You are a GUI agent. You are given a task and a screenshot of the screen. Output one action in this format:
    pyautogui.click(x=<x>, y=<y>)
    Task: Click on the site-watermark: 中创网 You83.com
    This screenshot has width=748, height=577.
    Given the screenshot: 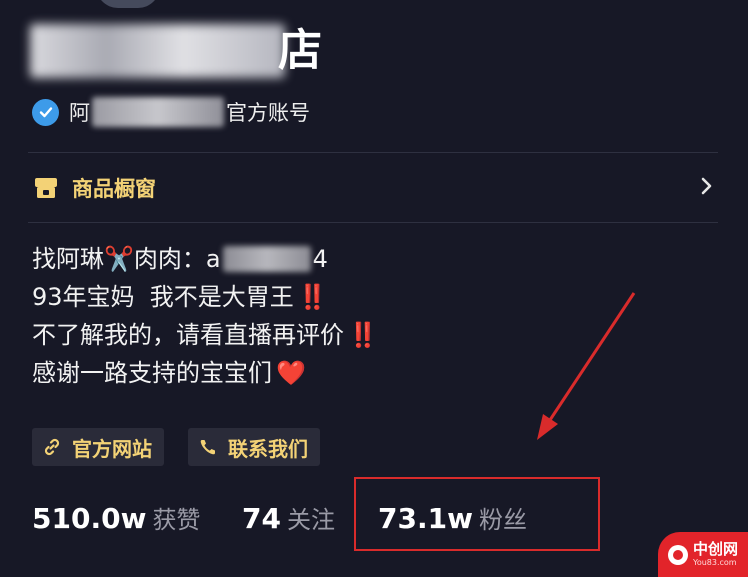 What is the action you would take?
    pyautogui.click(x=703, y=554)
    